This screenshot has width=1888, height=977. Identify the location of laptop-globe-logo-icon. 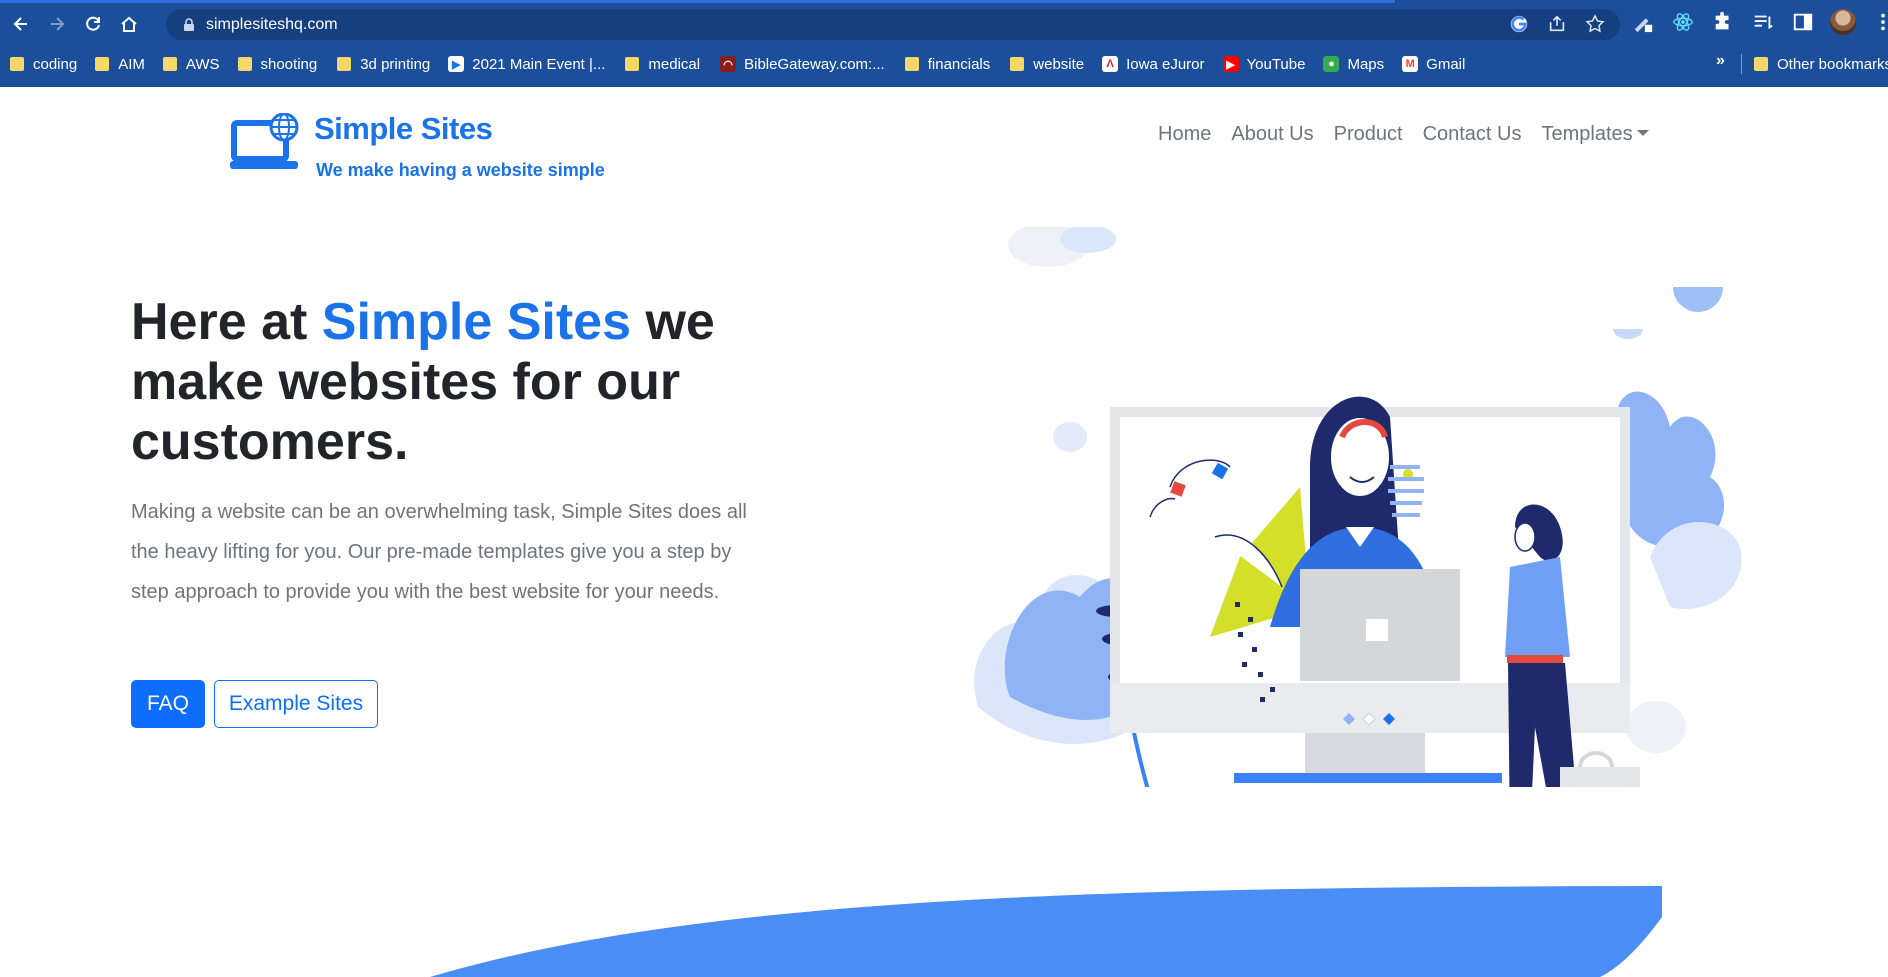
(264, 141).